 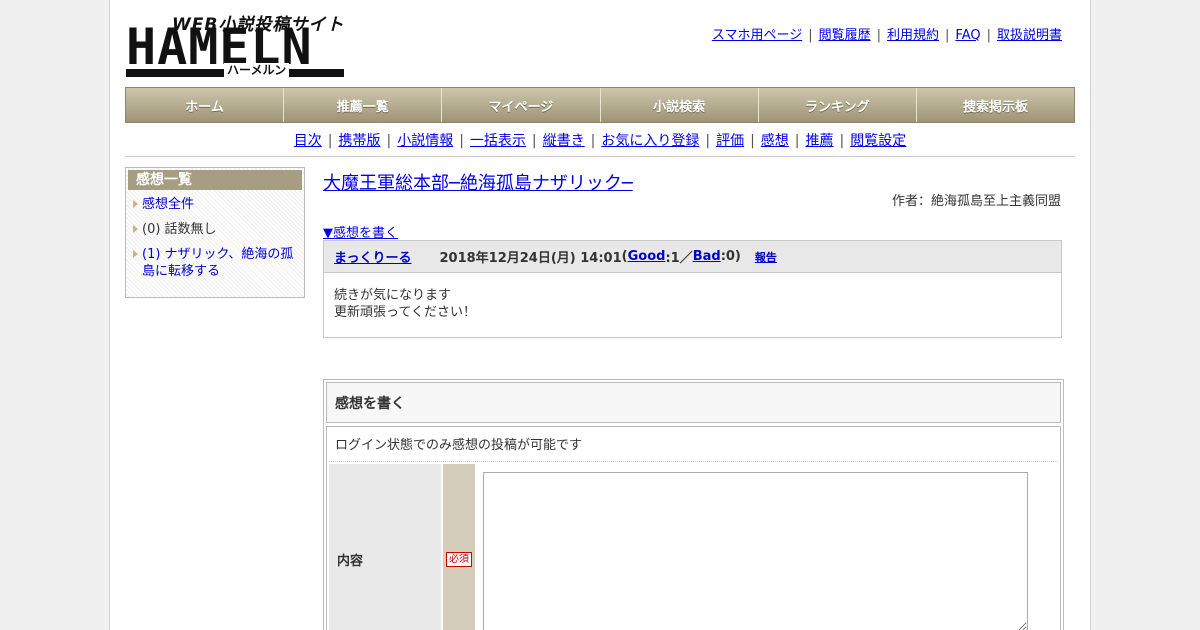 I want to click on required-cell: 必須, so click(x=459, y=547).